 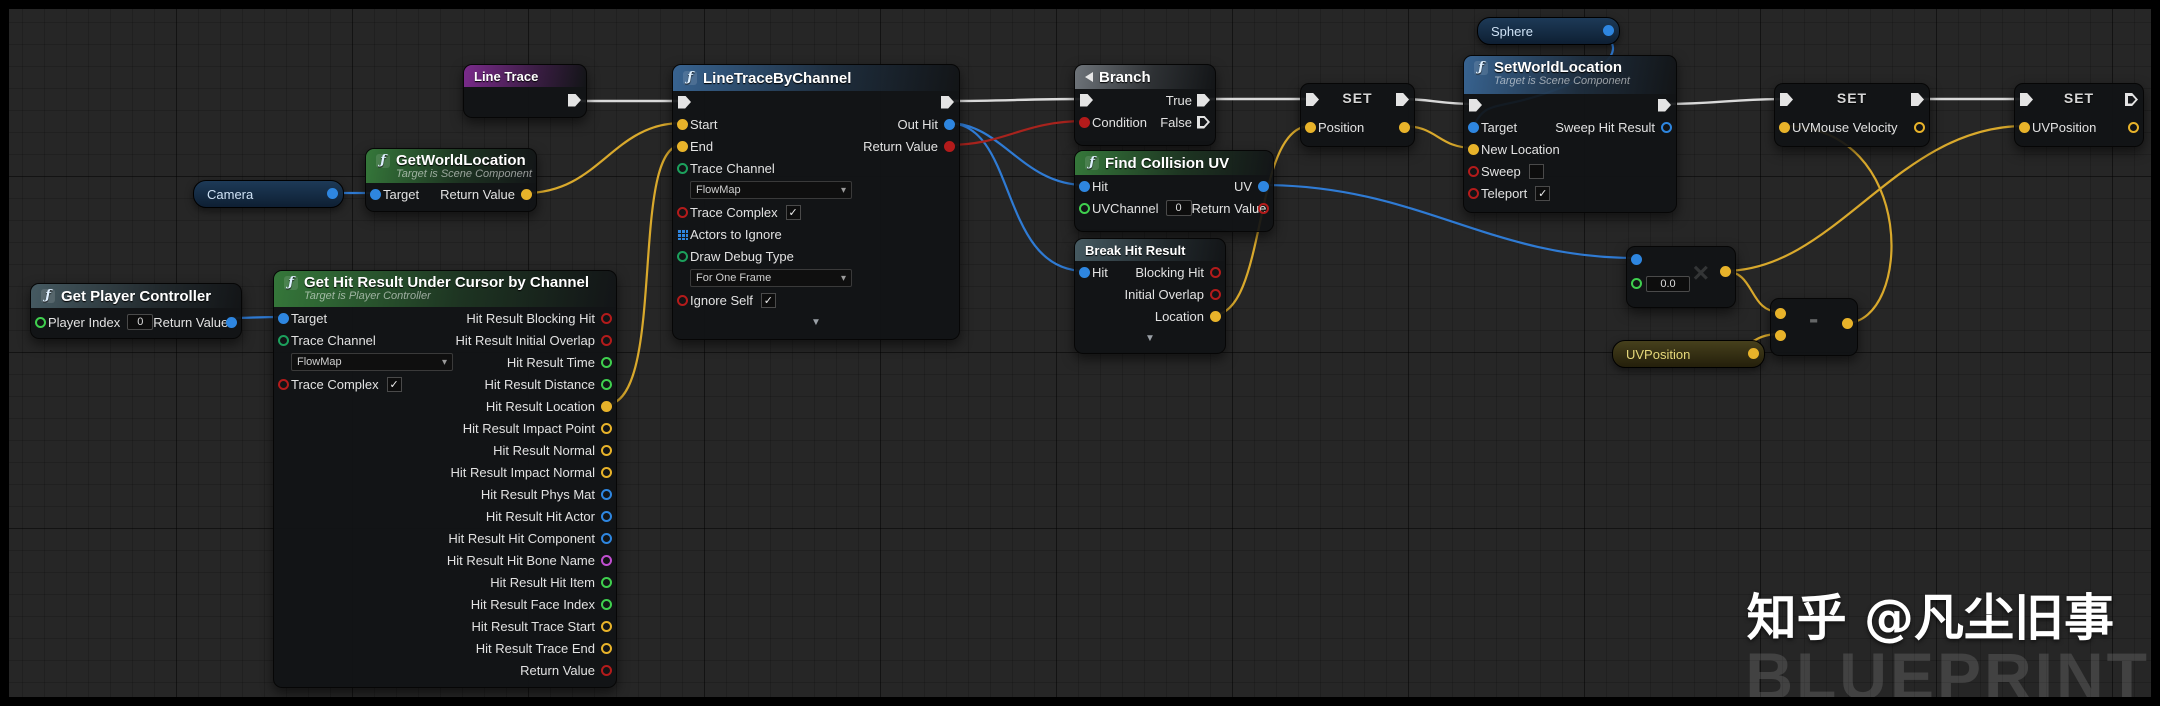 I want to click on new-location-pin, so click(x=1473, y=149).